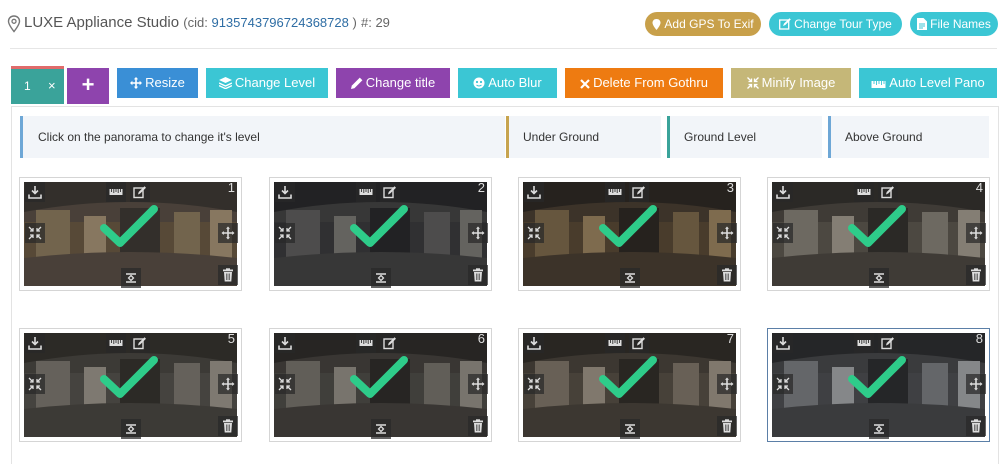 The width and height of the screenshot is (1007, 464). I want to click on change-title-button: Change title, so click(393, 83).